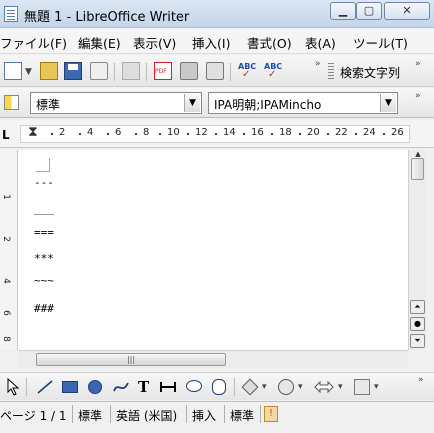  Describe the element at coordinates (44, 208) in the screenshot. I see `document-line: ___` at that location.